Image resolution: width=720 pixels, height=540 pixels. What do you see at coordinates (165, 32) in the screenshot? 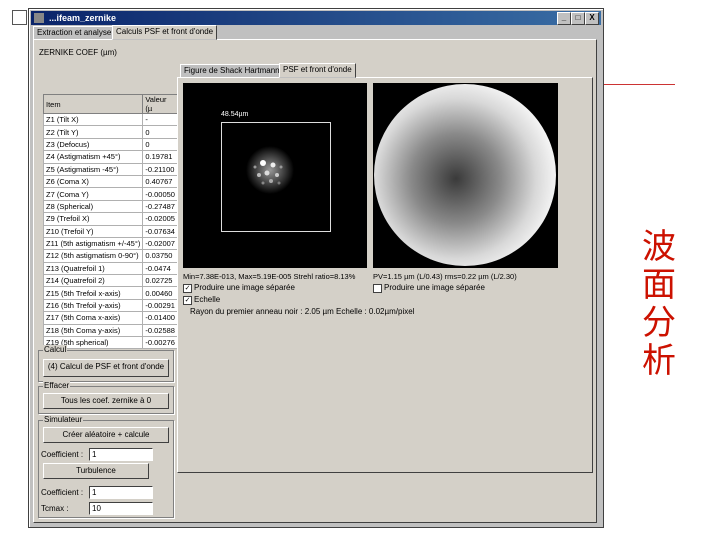
I see `tab-calculs: Calculs PSF et front d'onde` at bounding box center [165, 32].